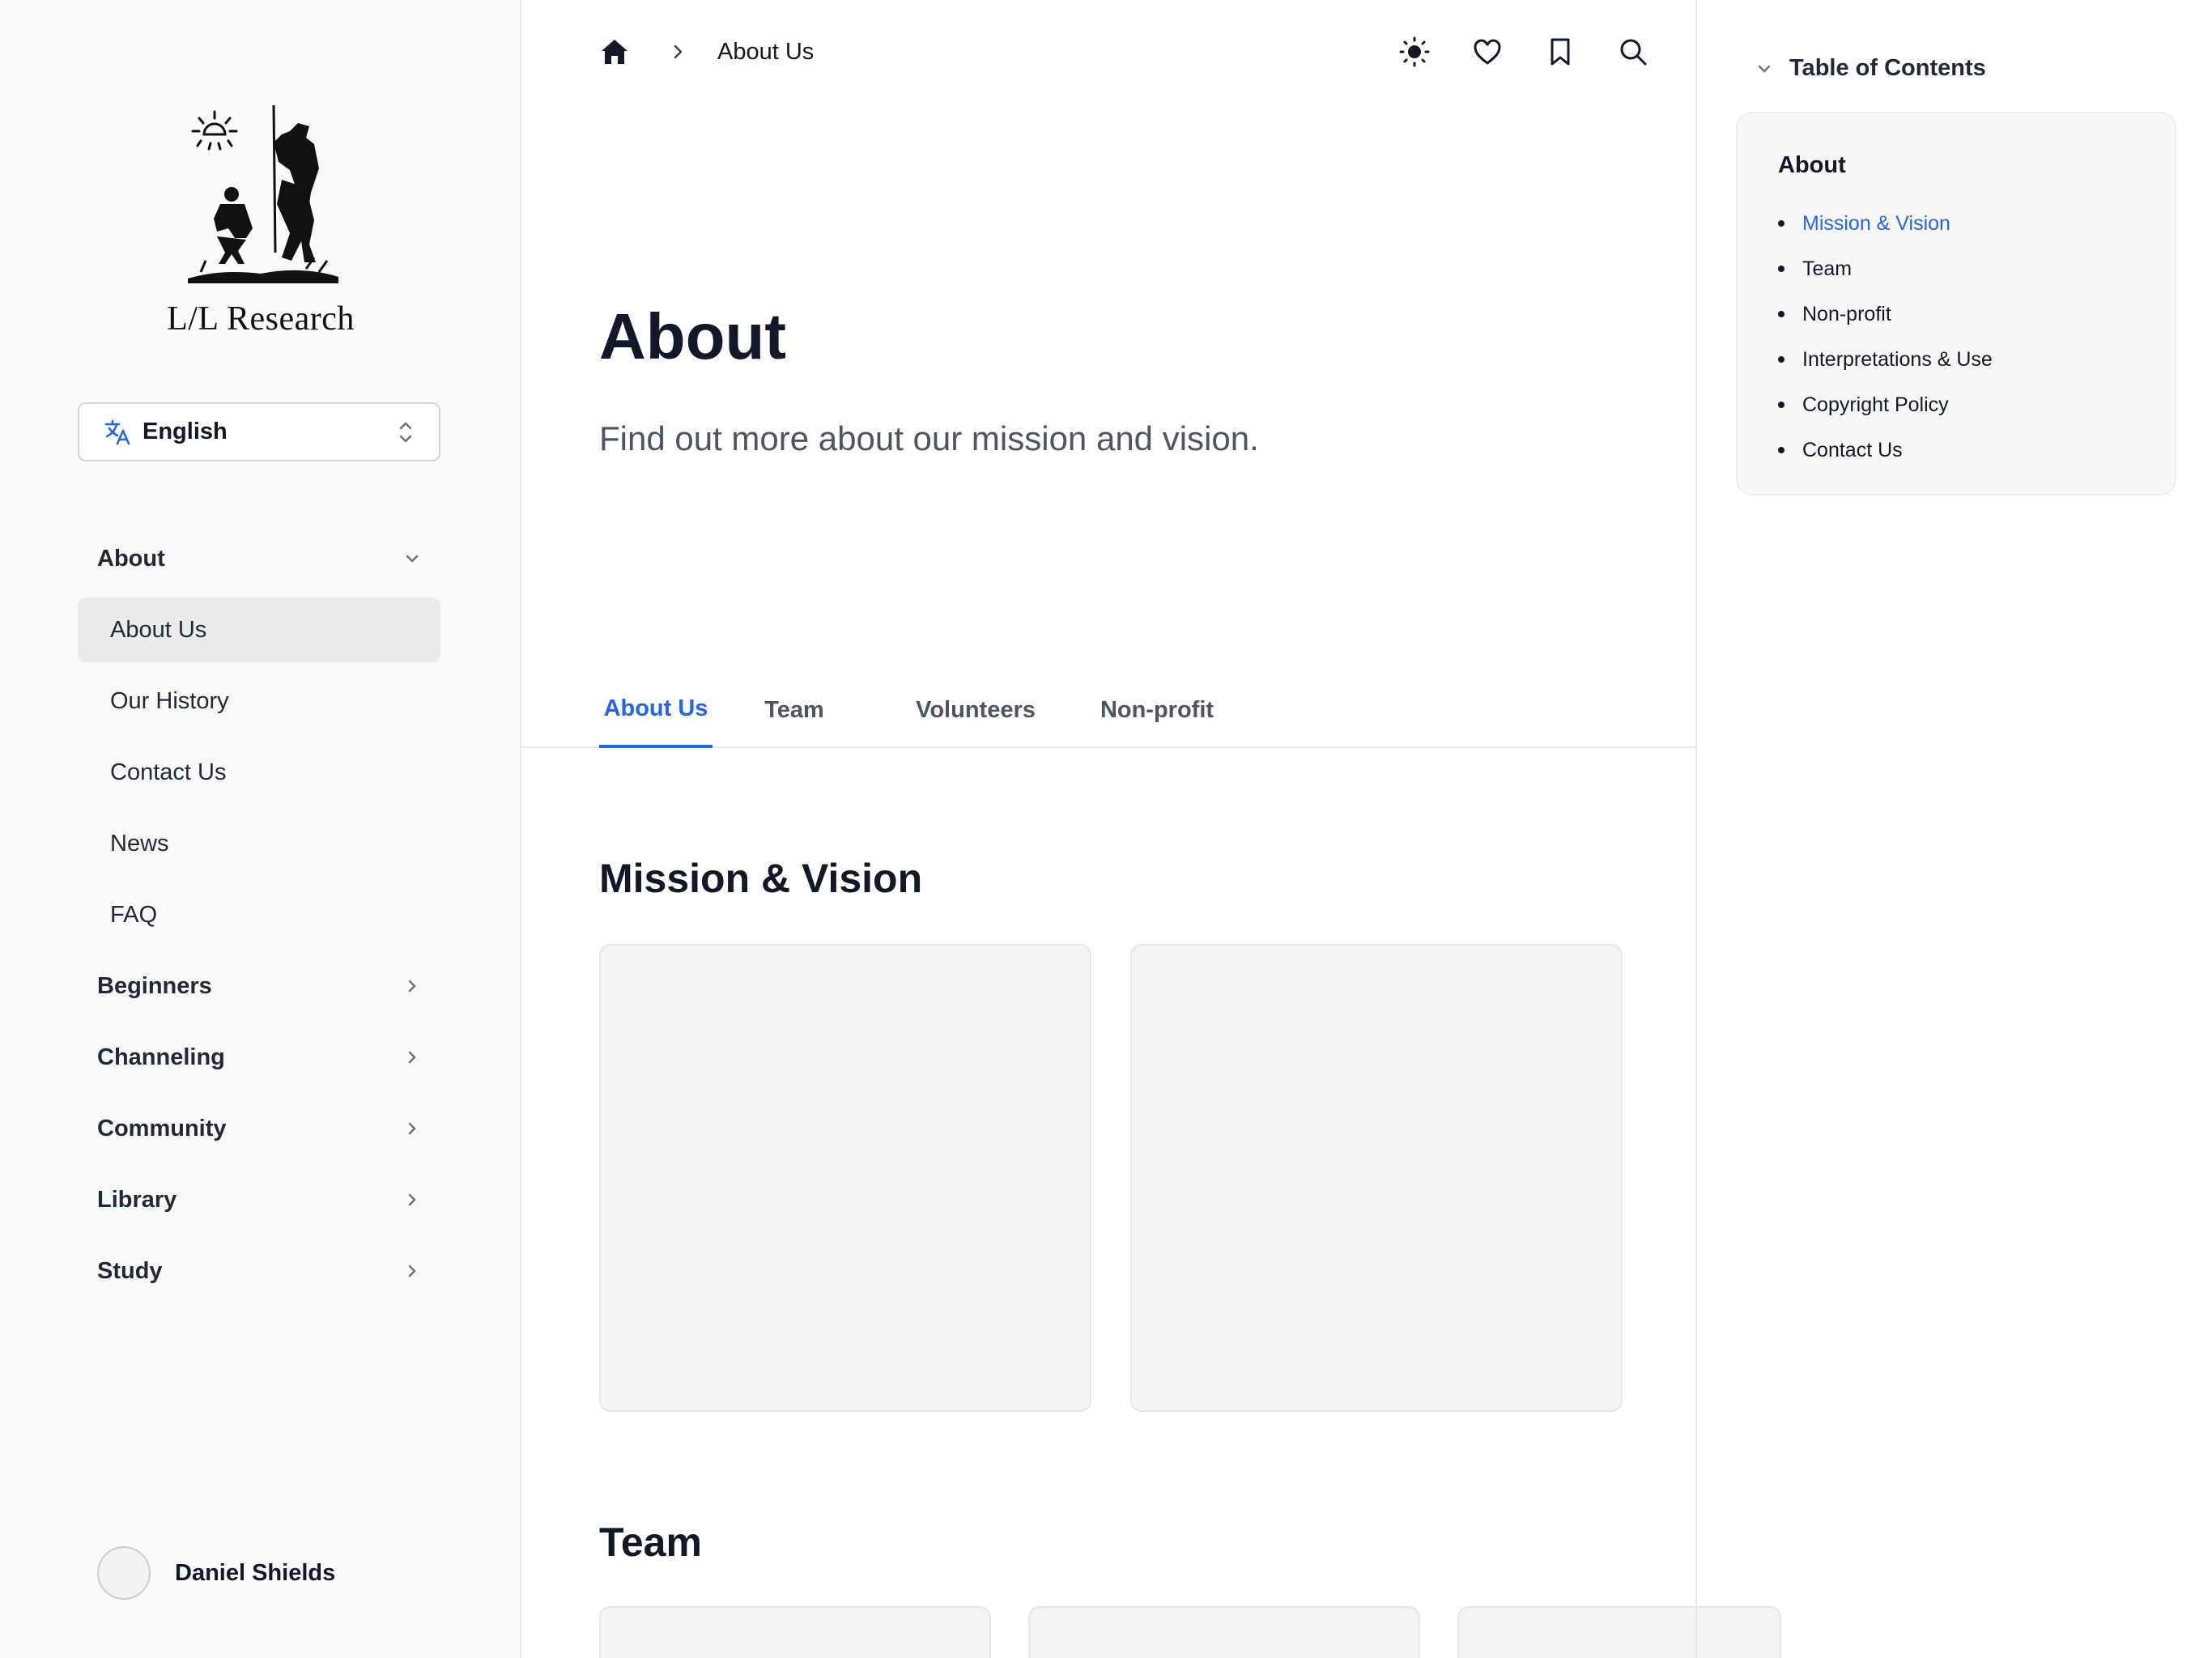  I want to click on sidebar-item-label: Our History, so click(169, 700).